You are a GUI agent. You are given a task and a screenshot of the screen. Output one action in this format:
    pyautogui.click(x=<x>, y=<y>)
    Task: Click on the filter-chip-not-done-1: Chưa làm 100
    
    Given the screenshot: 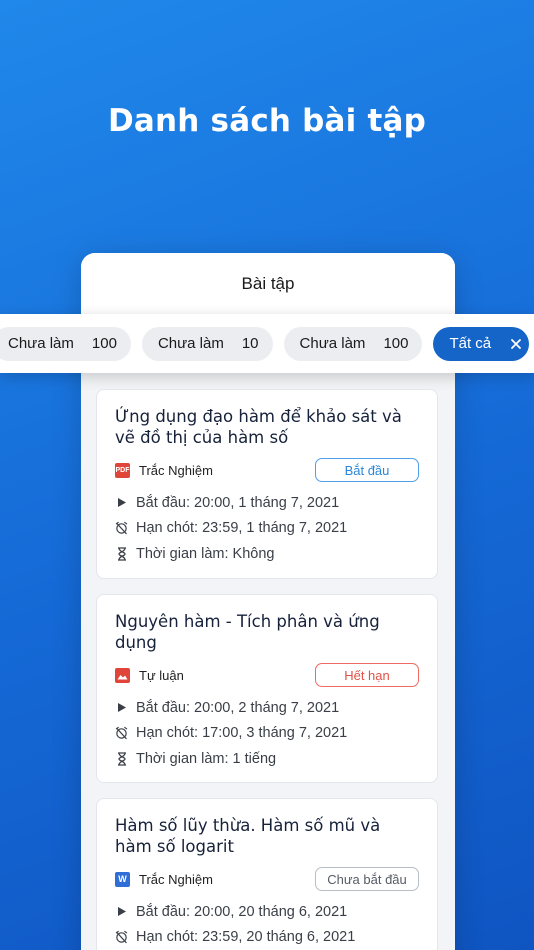 What is the action you would take?
    pyautogui.click(x=65, y=343)
    